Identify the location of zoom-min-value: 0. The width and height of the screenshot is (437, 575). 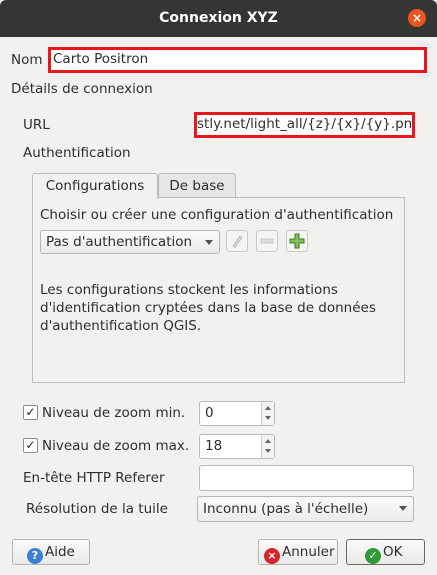
(209, 413).